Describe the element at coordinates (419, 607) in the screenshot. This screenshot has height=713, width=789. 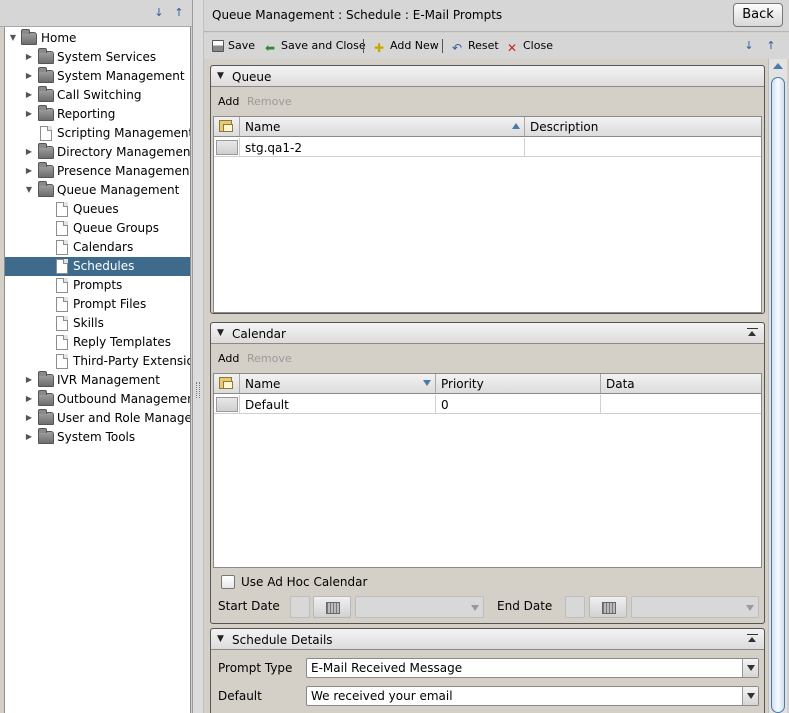
I see `start-time-select` at that location.